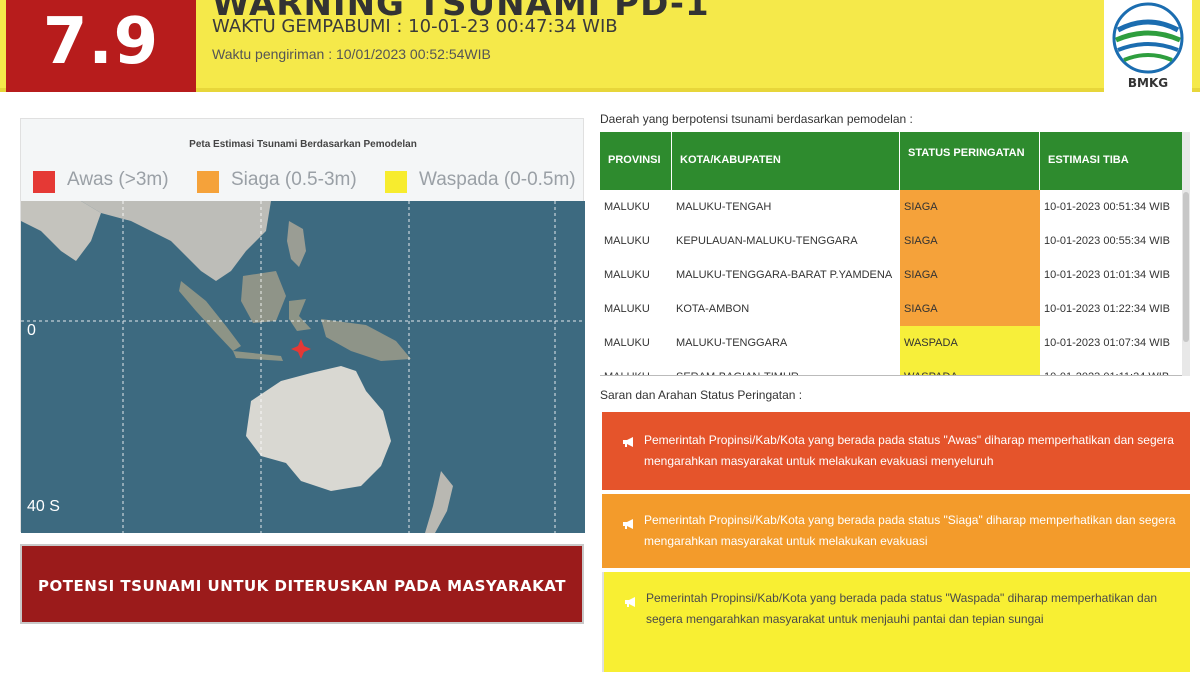 This screenshot has height=675, width=1200. Describe the element at coordinates (294, 179) in the screenshot. I see `legend-label-siaga: Siaga (0.5-3m)` at that location.